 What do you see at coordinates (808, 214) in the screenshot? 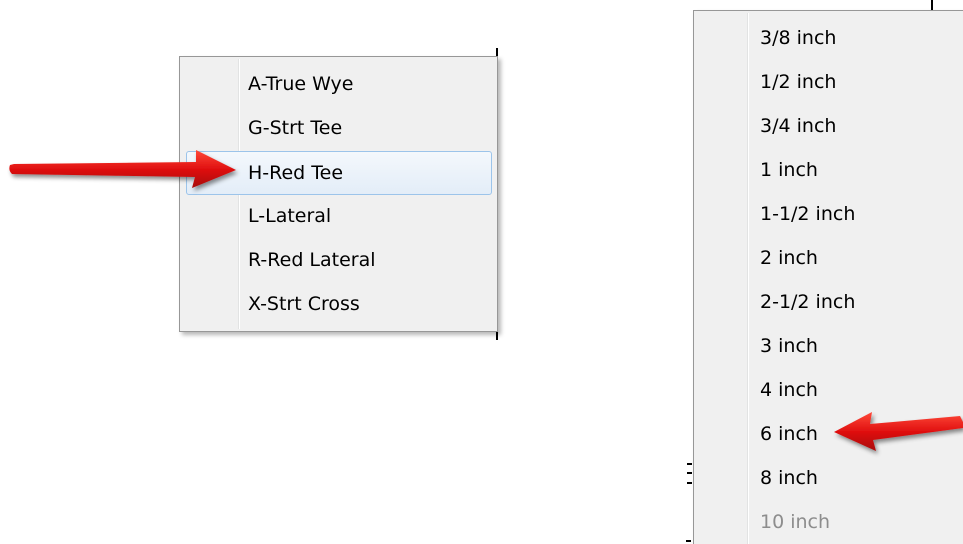
I see `menu-item-label: 1-1/2 inch` at bounding box center [808, 214].